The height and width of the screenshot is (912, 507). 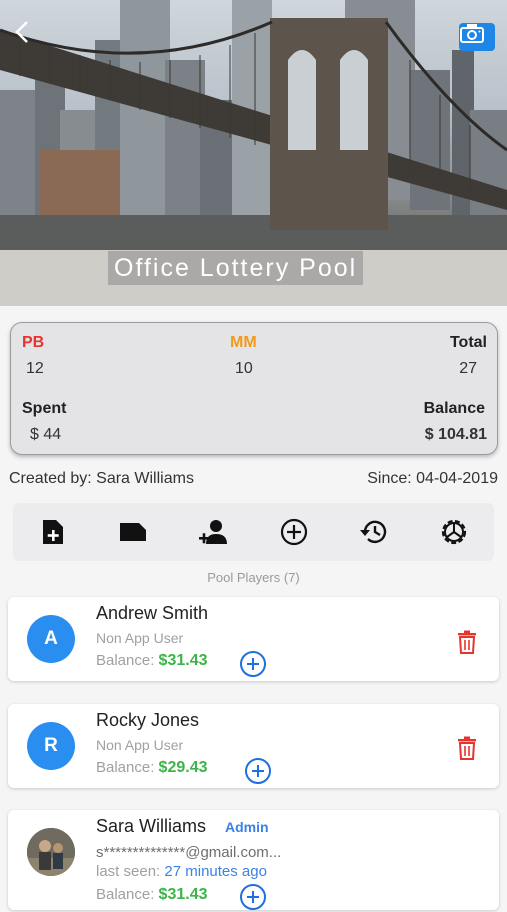 What do you see at coordinates (183, 767) in the screenshot?
I see `balance-amount: $29.43` at bounding box center [183, 767].